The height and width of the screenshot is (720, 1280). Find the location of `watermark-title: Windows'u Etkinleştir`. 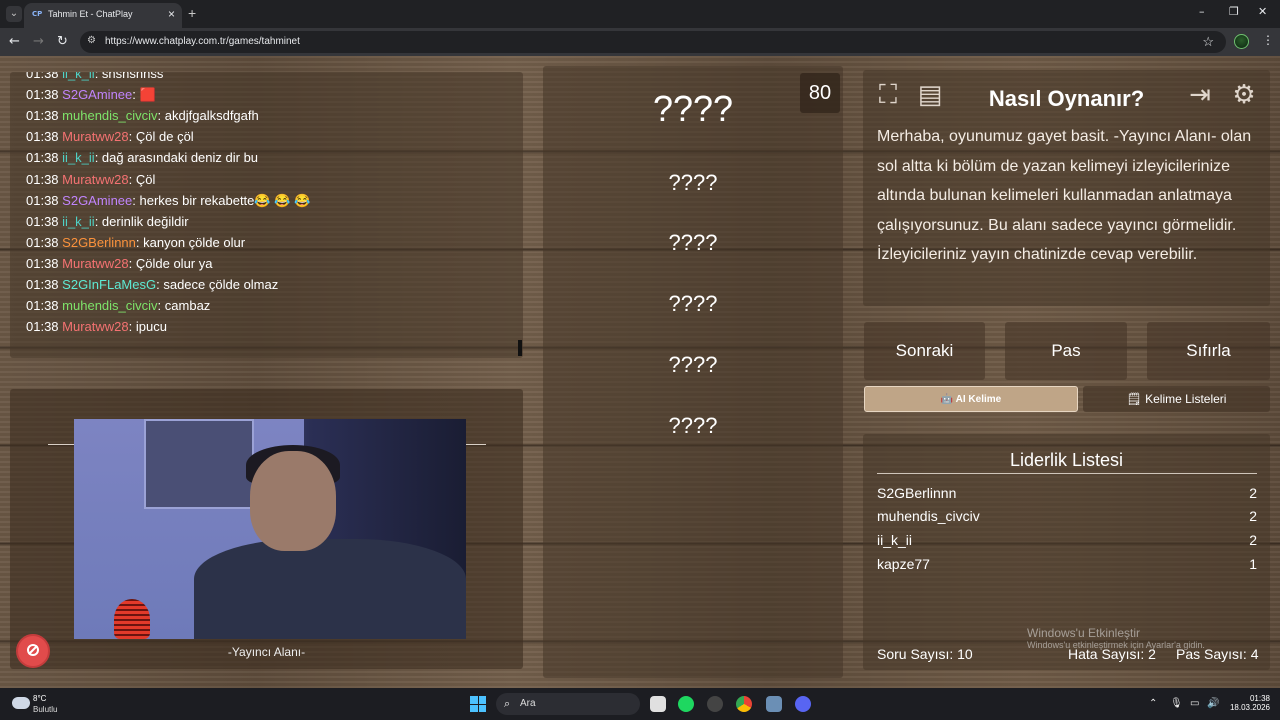

watermark-title: Windows'u Etkinleştir is located at coordinates (1083, 633).